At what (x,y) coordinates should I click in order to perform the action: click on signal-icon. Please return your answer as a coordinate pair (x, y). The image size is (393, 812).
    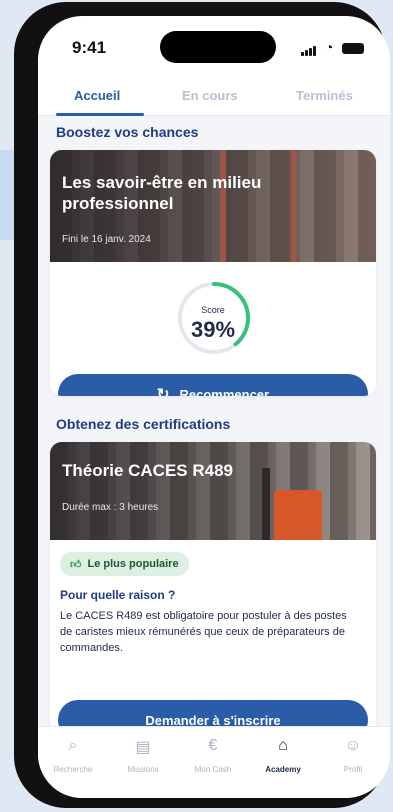
    Looking at the image, I should click on (309, 49).